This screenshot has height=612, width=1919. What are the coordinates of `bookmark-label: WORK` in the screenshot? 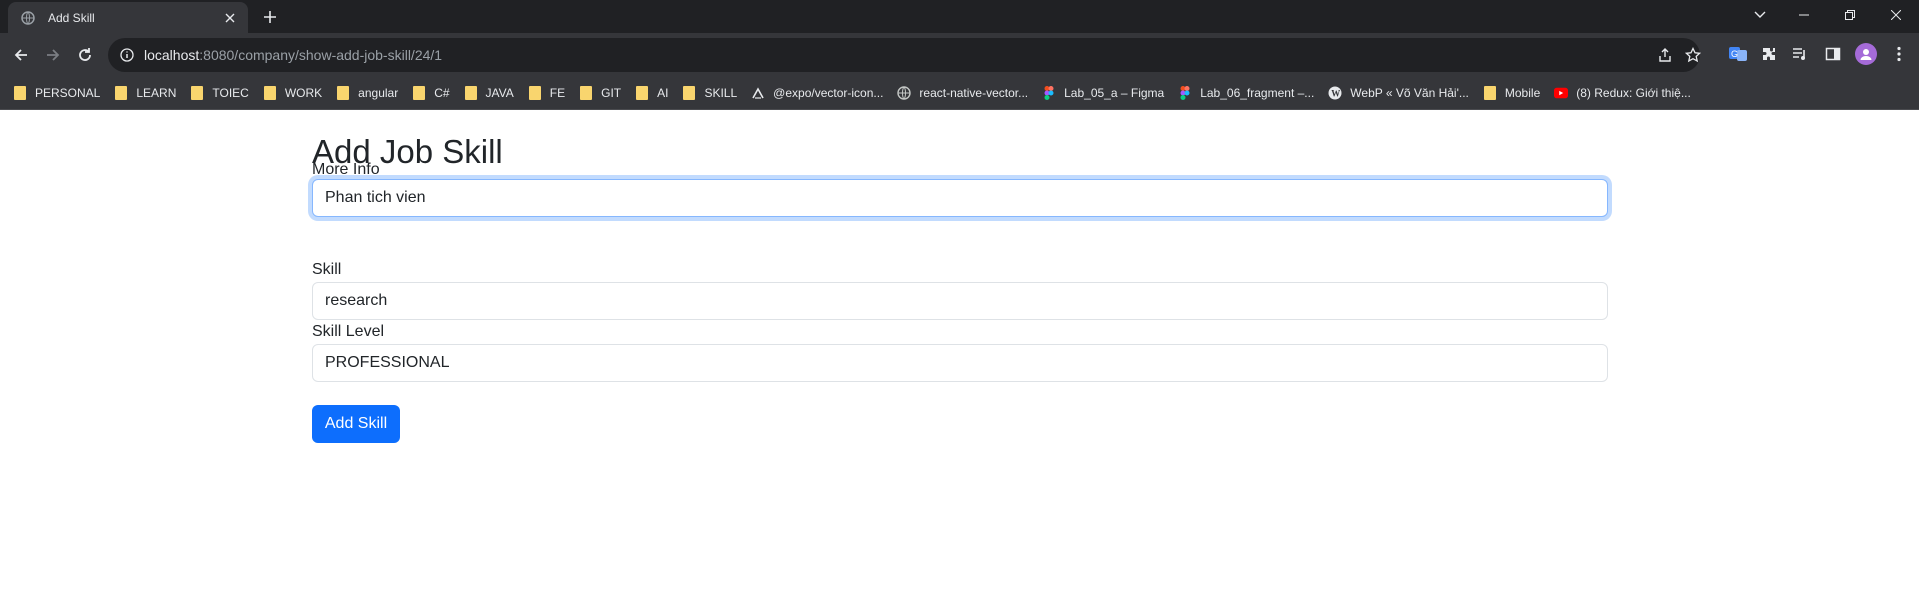 It's located at (303, 93).